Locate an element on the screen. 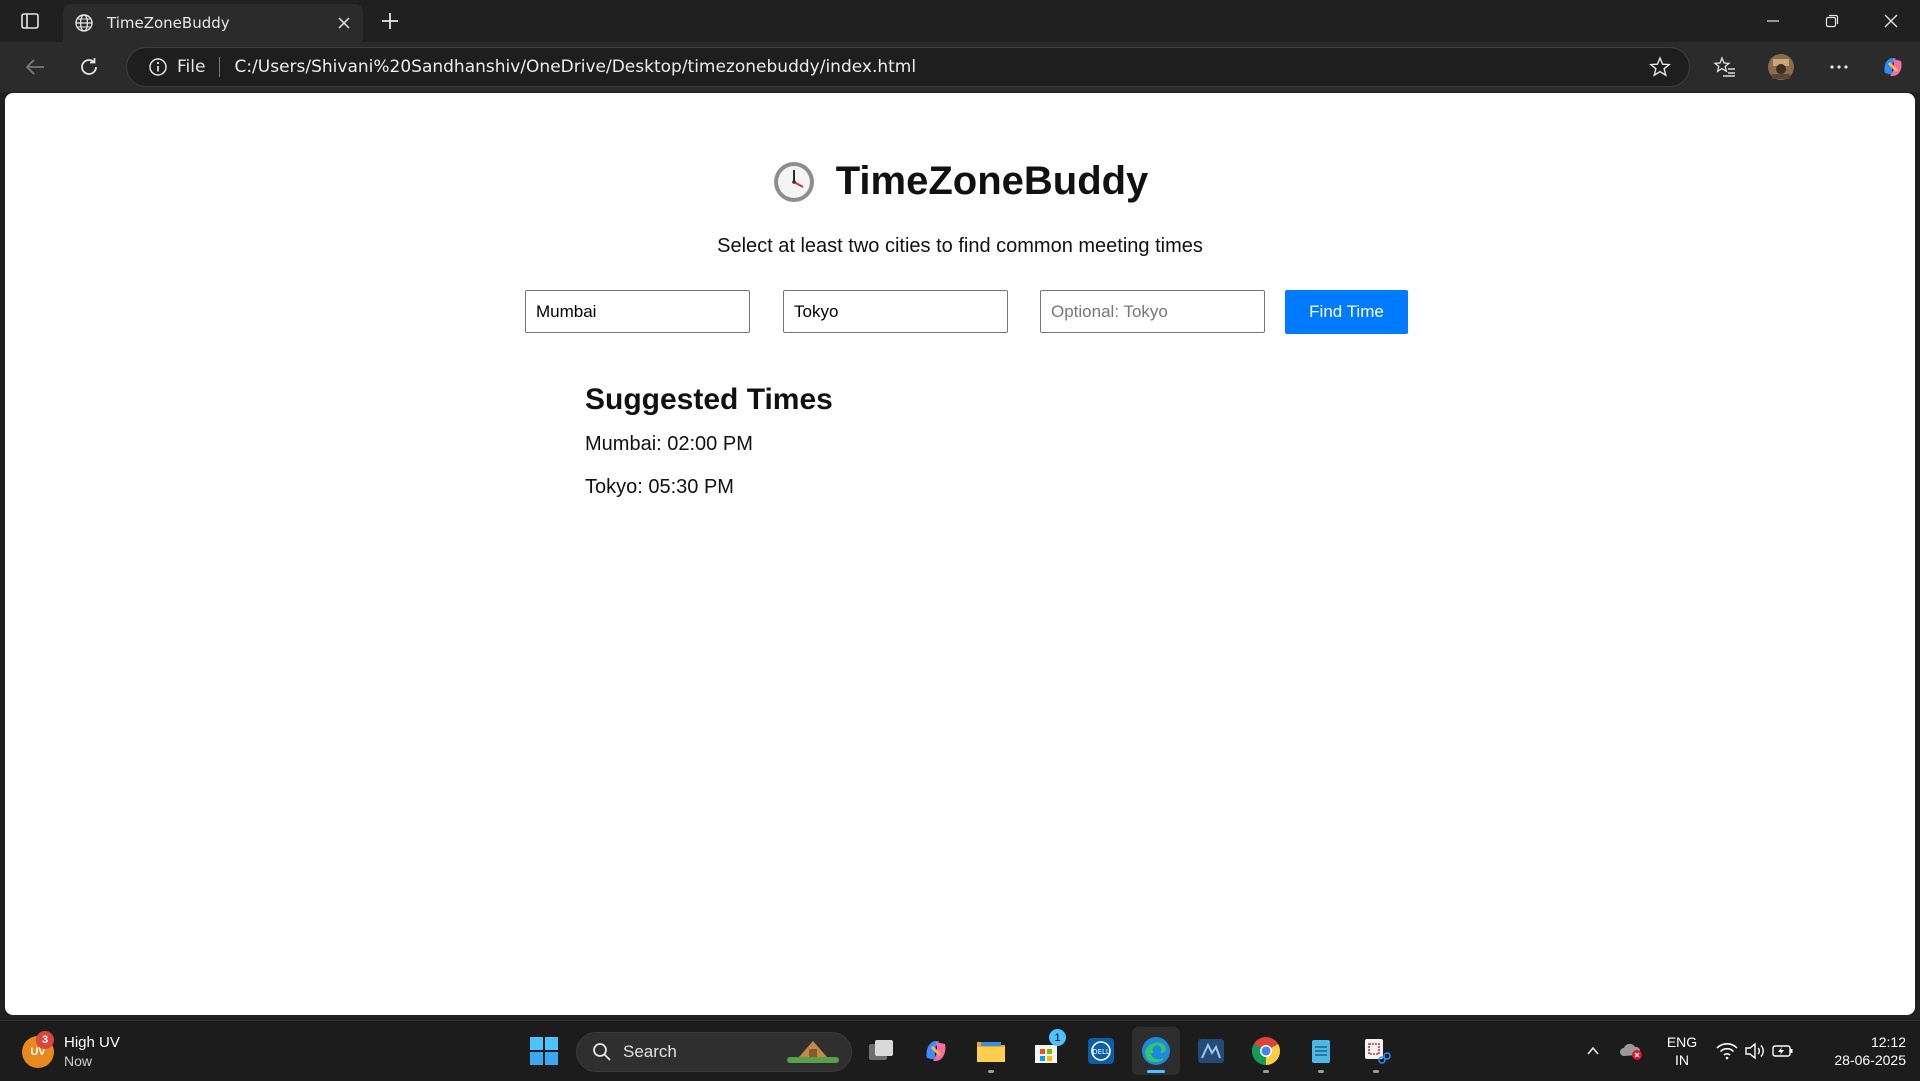 Image resolution: width=1920 pixels, height=1081 pixels. find-time-button: Find Time is located at coordinates (1346, 312).